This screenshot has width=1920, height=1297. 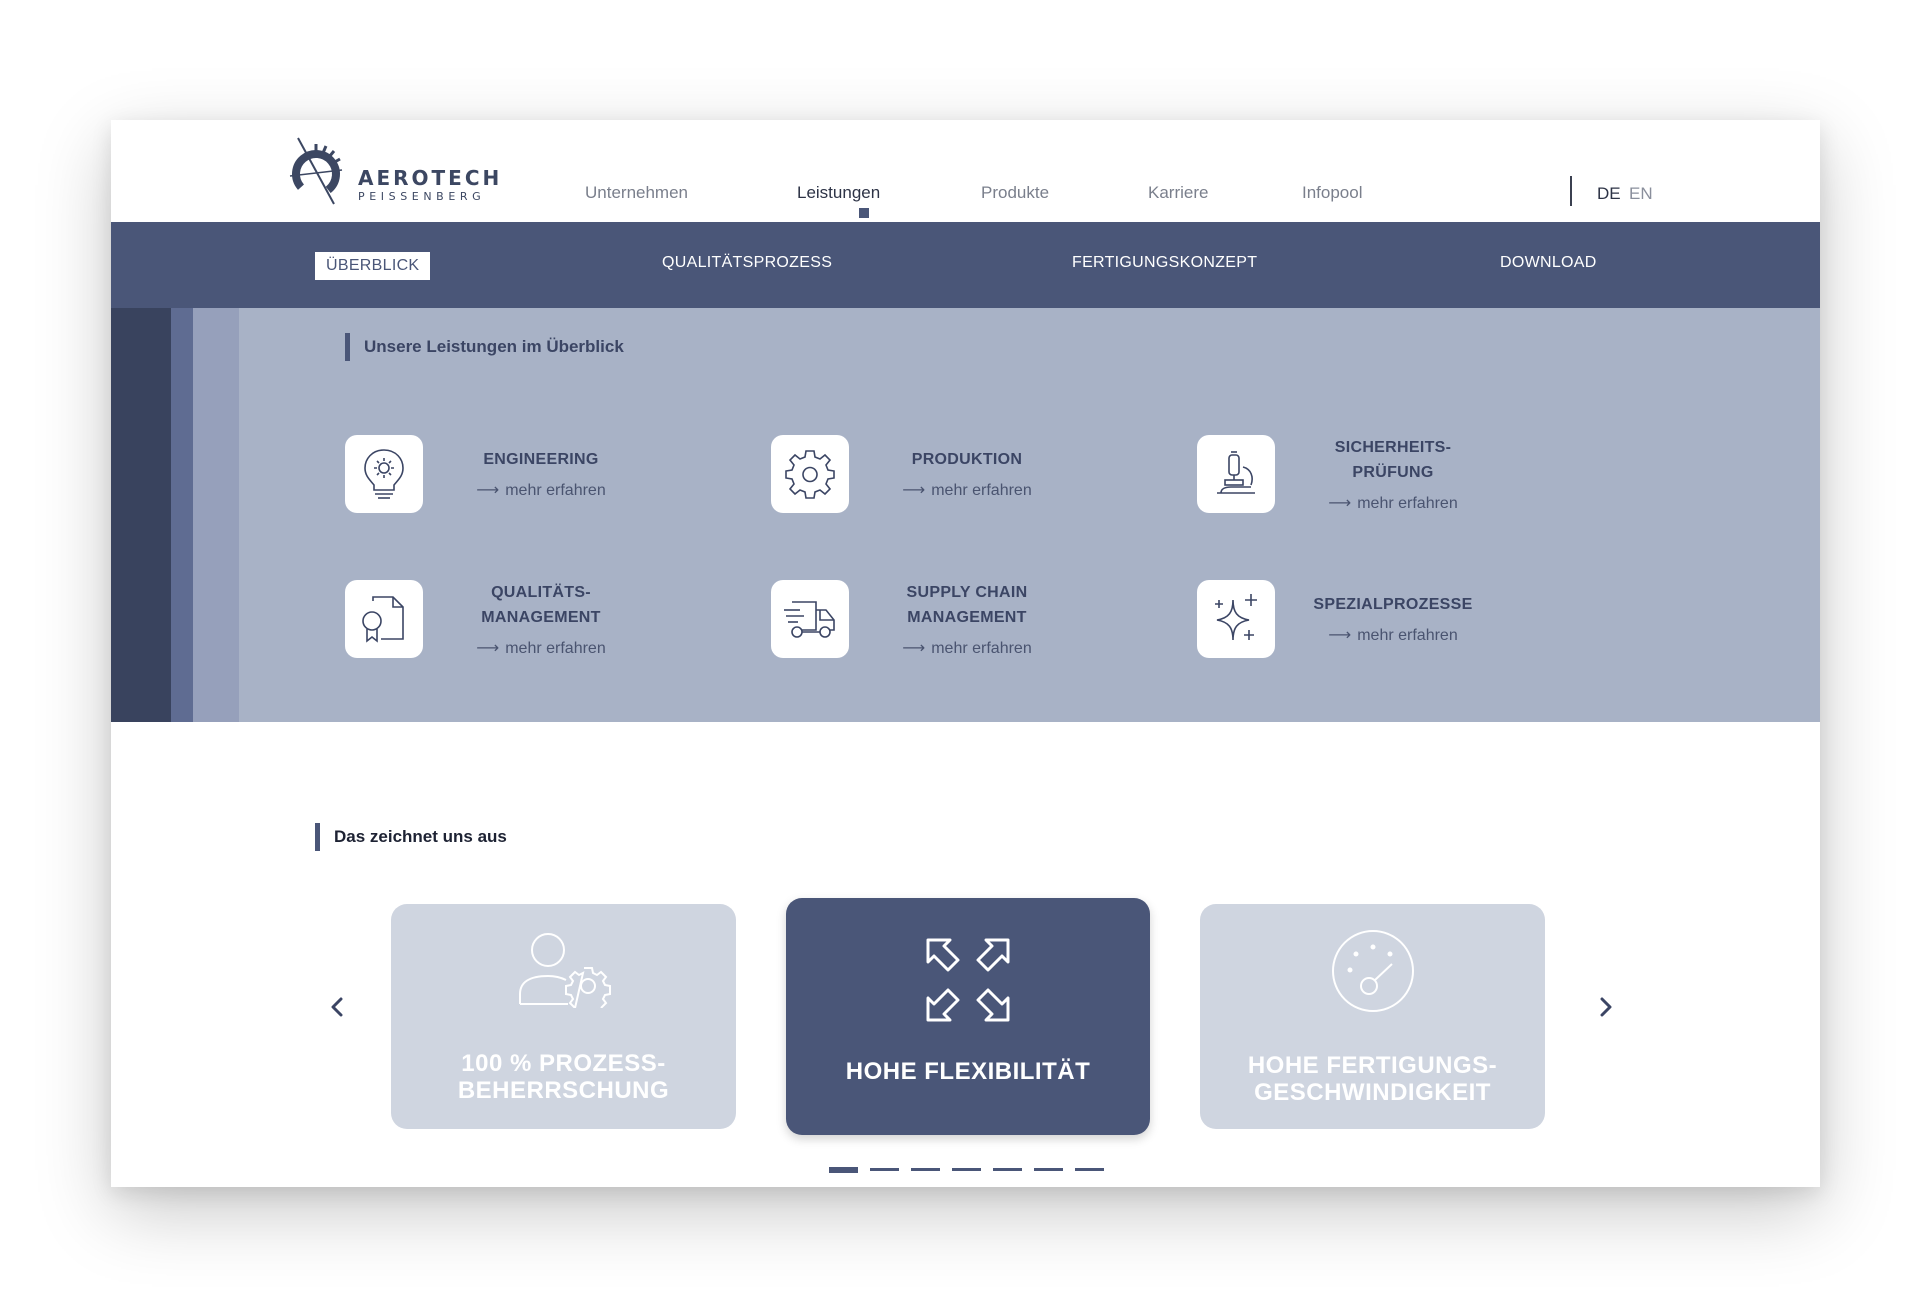 I want to click on logo-mark-icon, so click(x=316, y=171).